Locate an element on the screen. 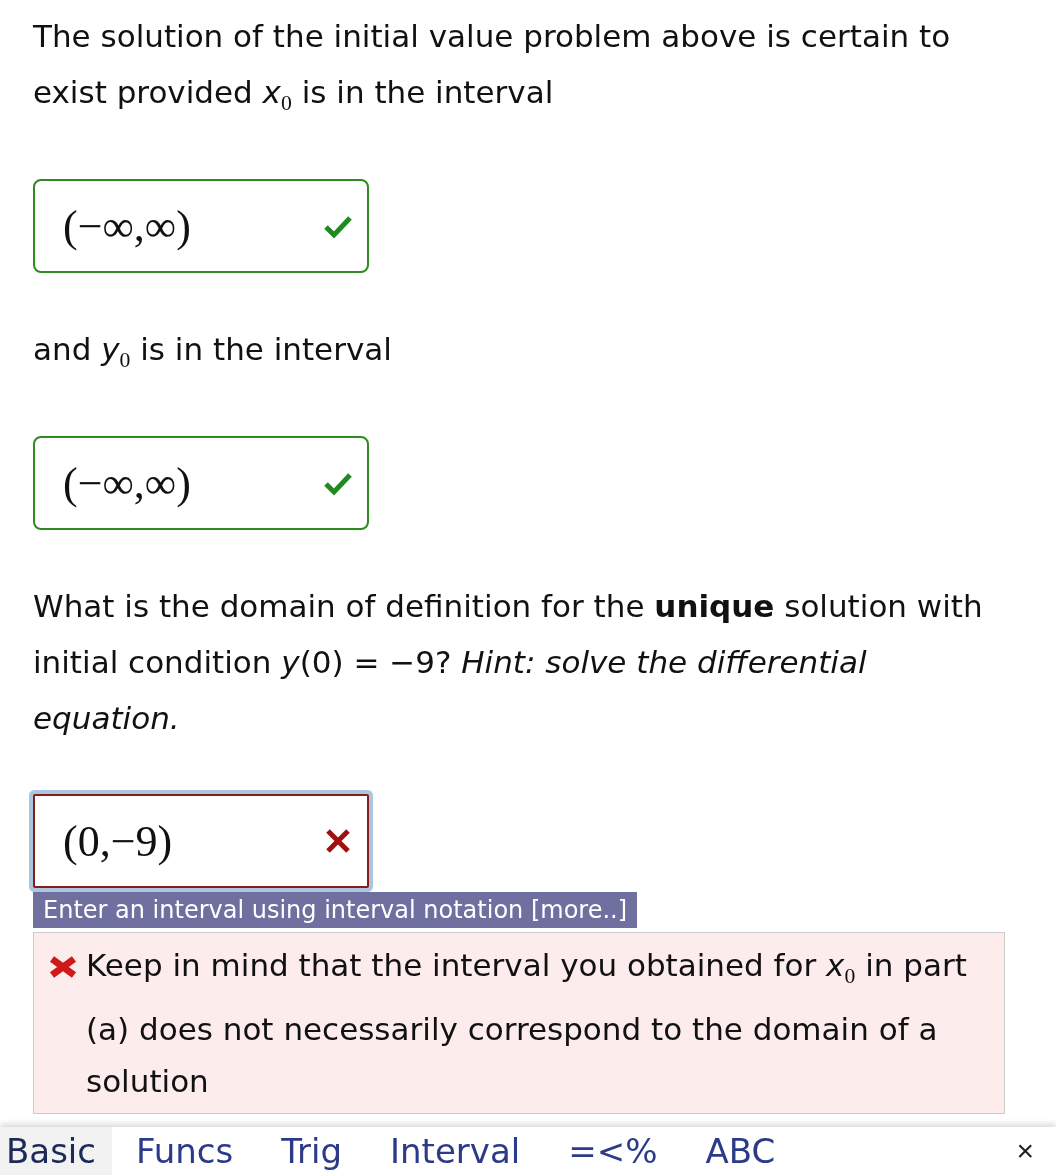  feedback-text: Keep in mind that the interval you obtained for x$_{0}$ in part (a) does not necessarily correspond to the domain of a solution is located at coordinates (527, 1023).